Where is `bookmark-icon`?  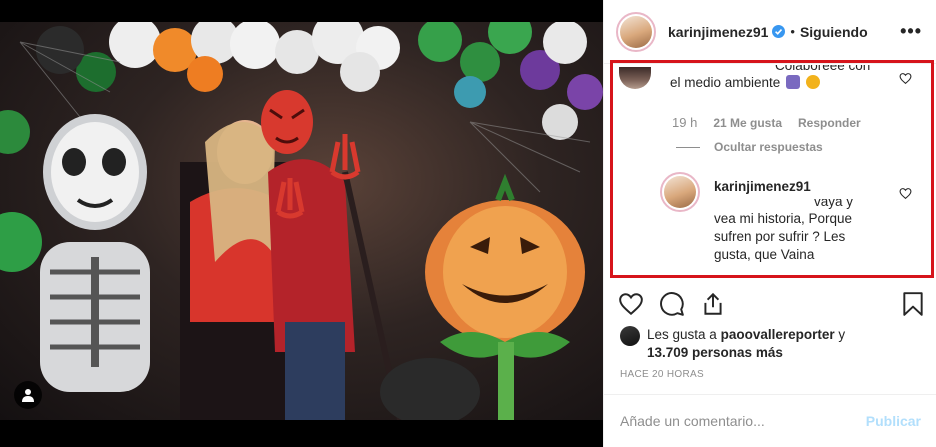
bookmark-icon is located at coordinates (913, 304).